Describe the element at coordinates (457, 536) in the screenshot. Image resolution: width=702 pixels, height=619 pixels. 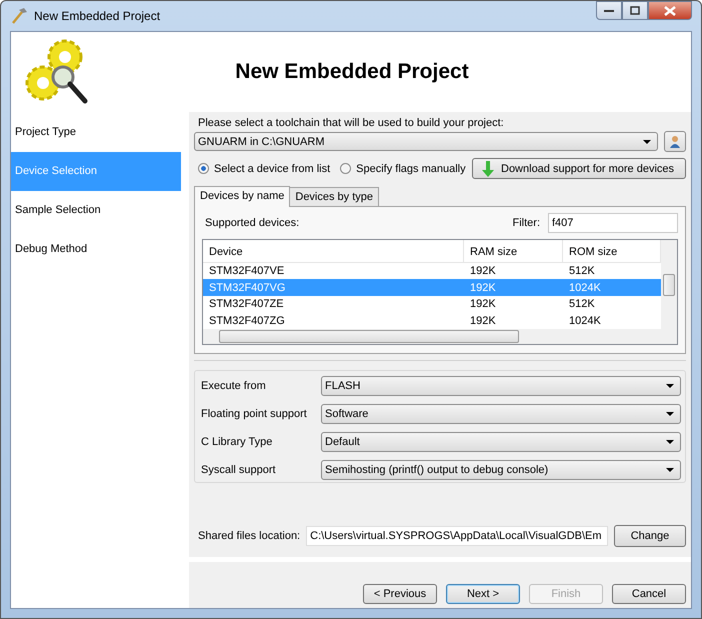
I see `shared-files-field: C:\Users\virtual.SYSPROGS\AppData\Local\VisualGDB\Em` at that location.